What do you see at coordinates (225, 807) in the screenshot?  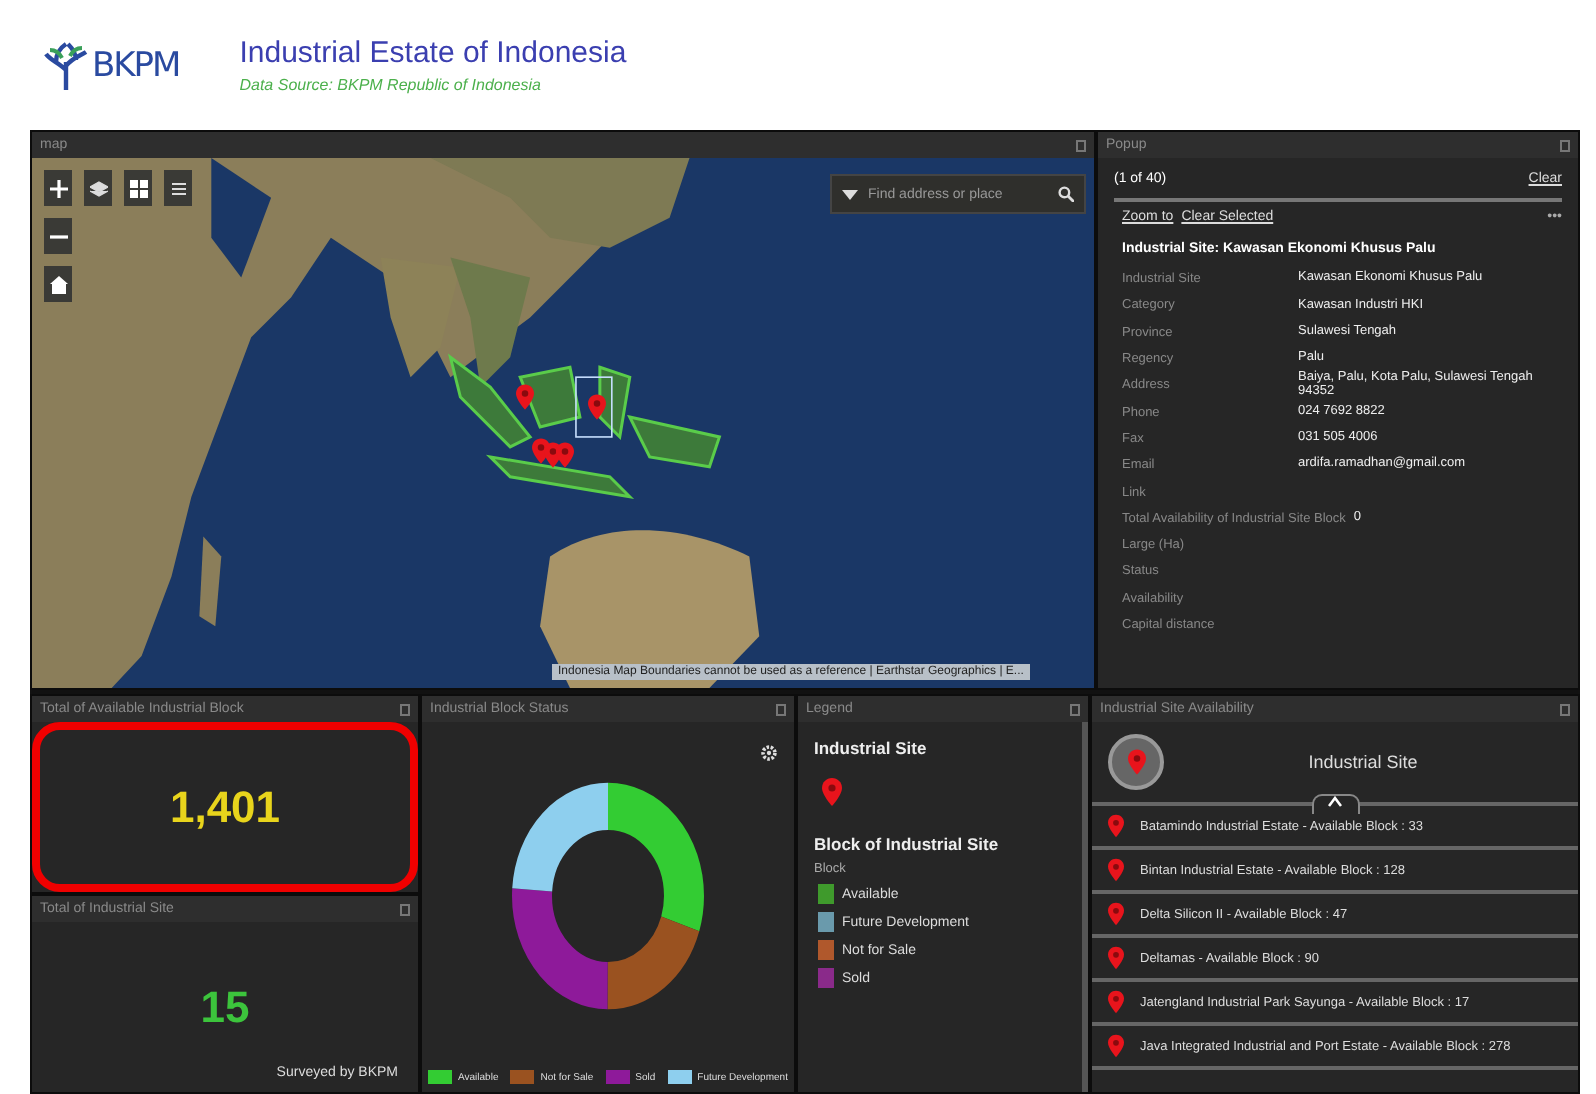 I see `kpi-value: 1,401` at bounding box center [225, 807].